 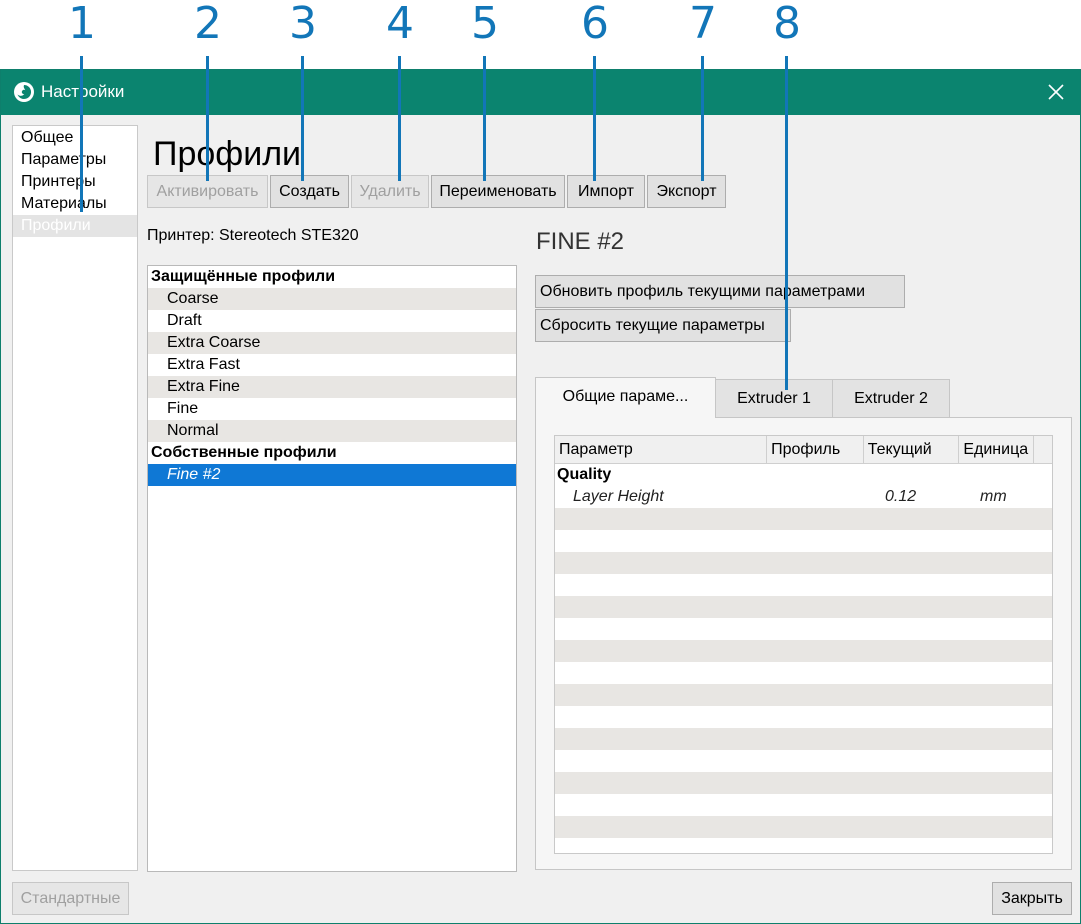 What do you see at coordinates (332, 343) in the screenshot?
I see `profile-item: Extra Coarse` at bounding box center [332, 343].